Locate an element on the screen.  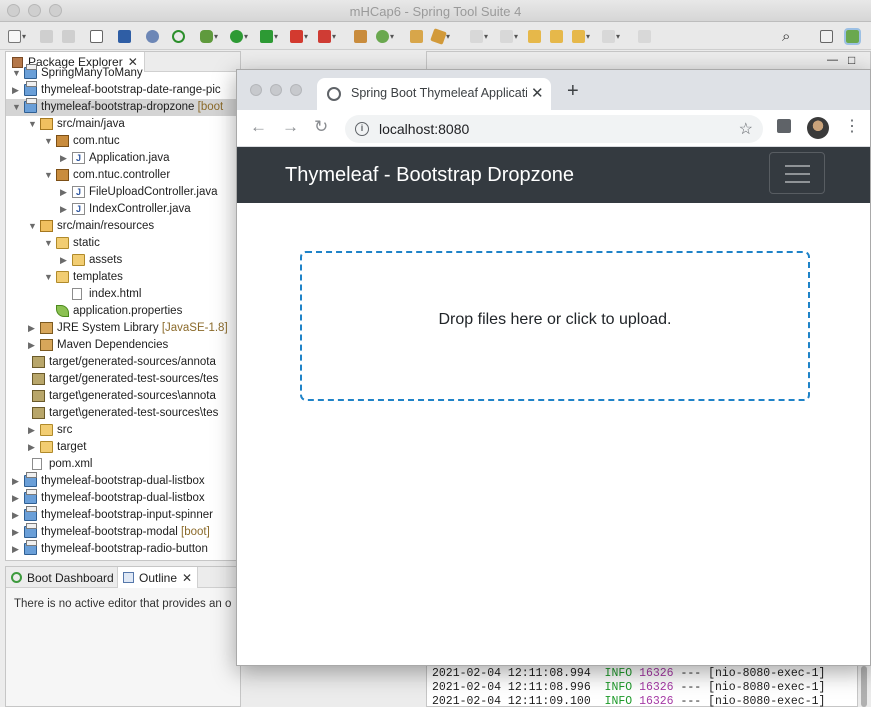
run-external-icon: ▾ is located at coordinates (269, 36).